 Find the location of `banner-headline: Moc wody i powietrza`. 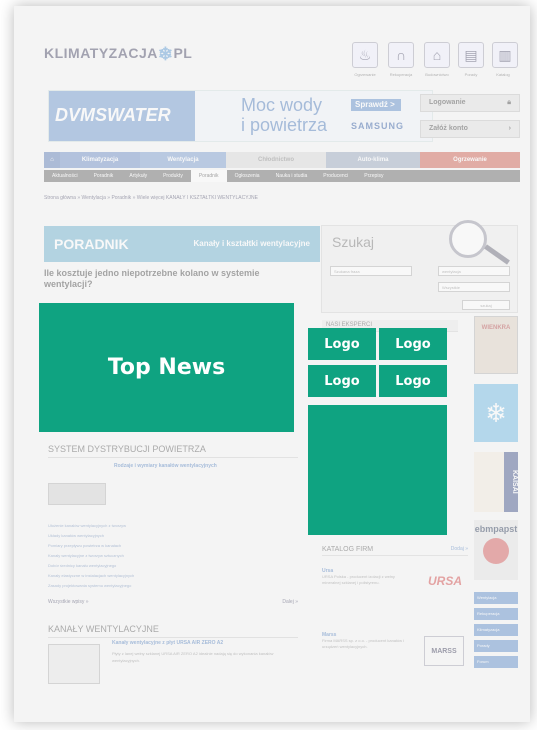

banner-headline: Moc wody i powietrza is located at coordinates (284, 115).